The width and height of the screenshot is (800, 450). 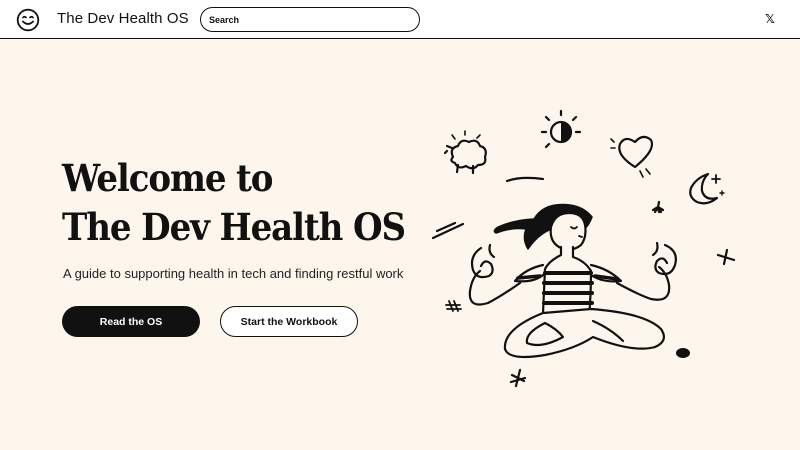 What do you see at coordinates (568, 231) in the screenshot?
I see `face` at bounding box center [568, 231].